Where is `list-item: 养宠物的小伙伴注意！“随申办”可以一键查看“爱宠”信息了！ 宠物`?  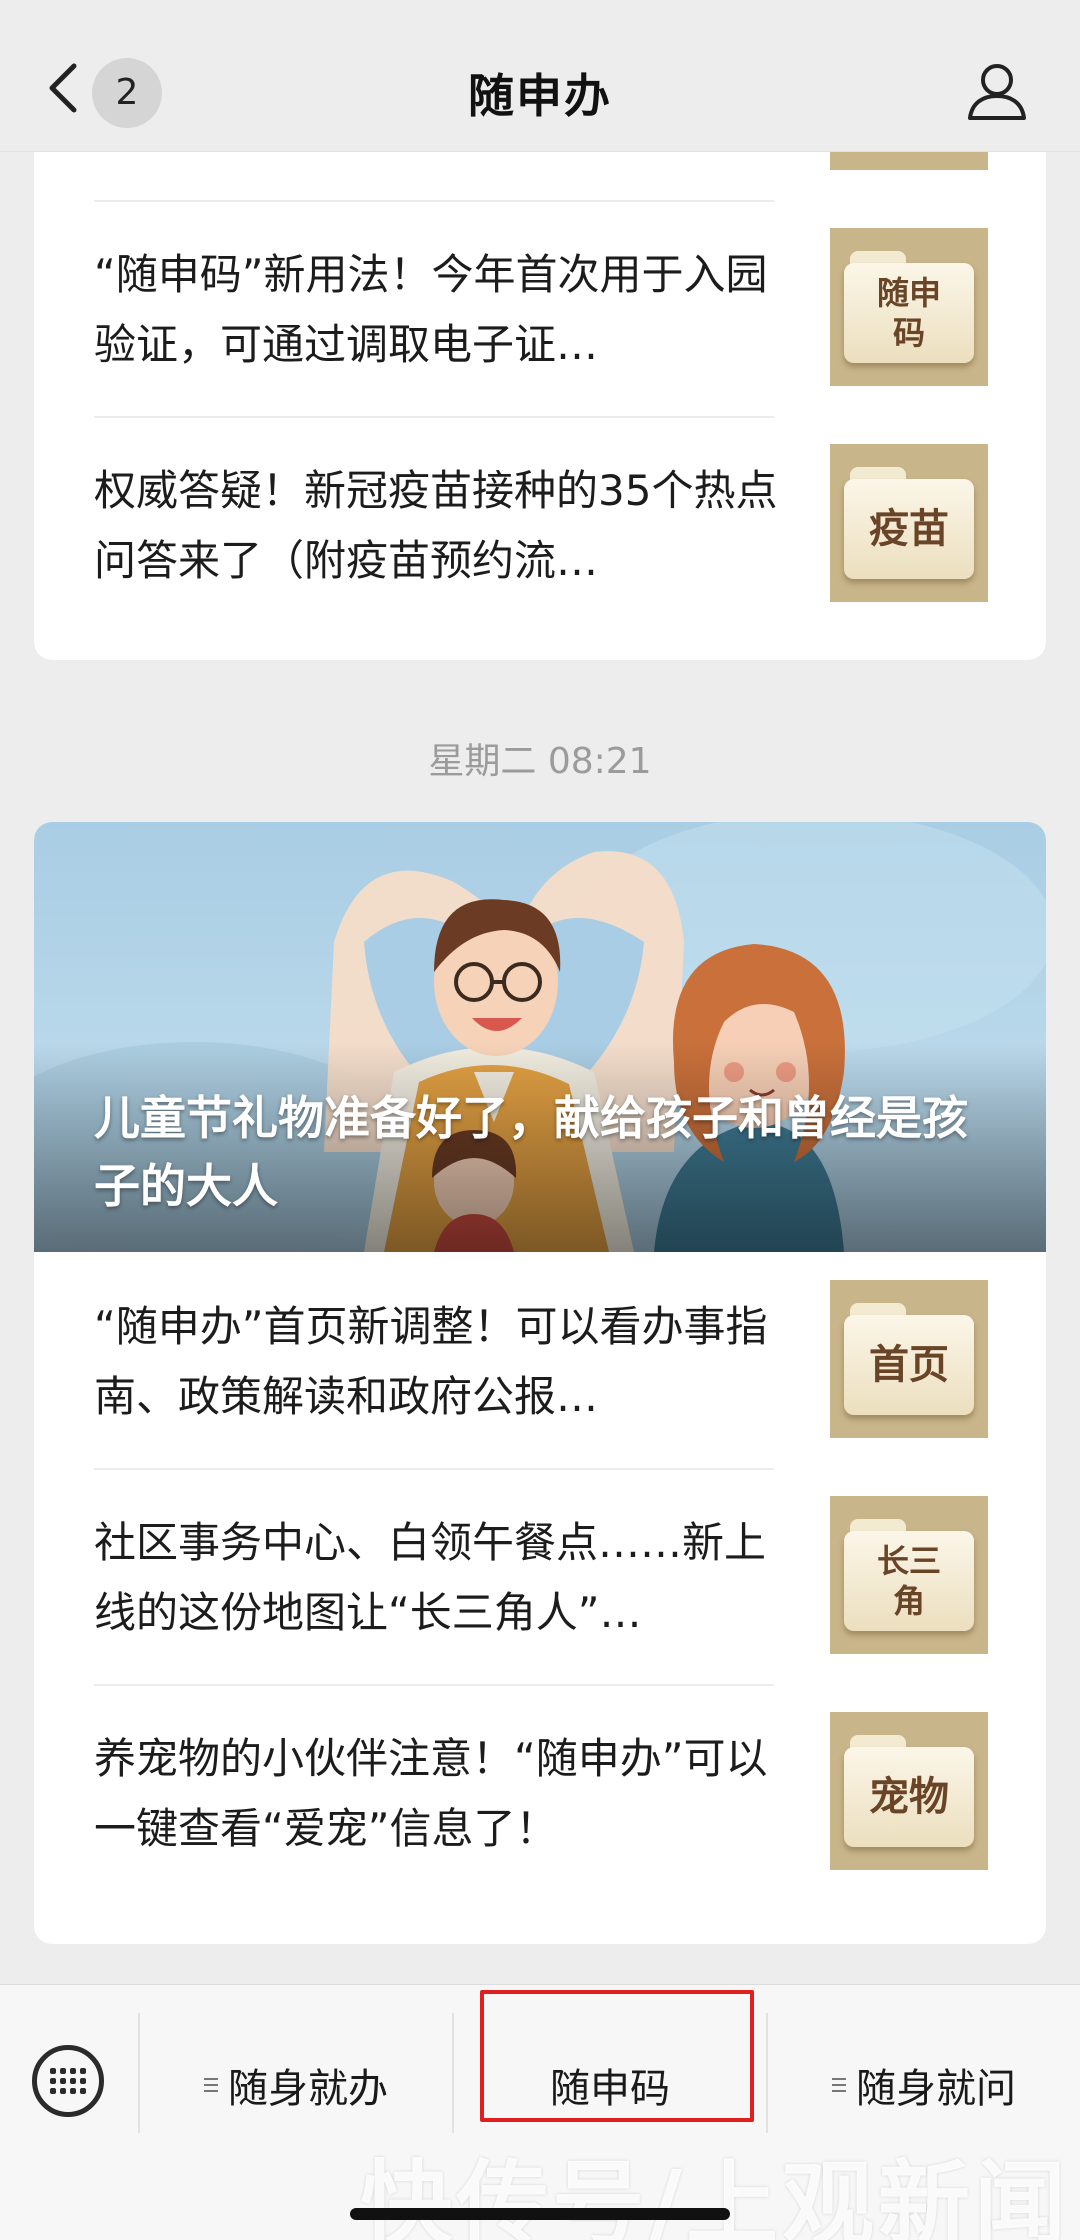
list-item: 养宠物的小伙伴注意！“随申办”可以一键查看“爱宠”信息了！ 宠物 is located at coordinates (541, 1792).